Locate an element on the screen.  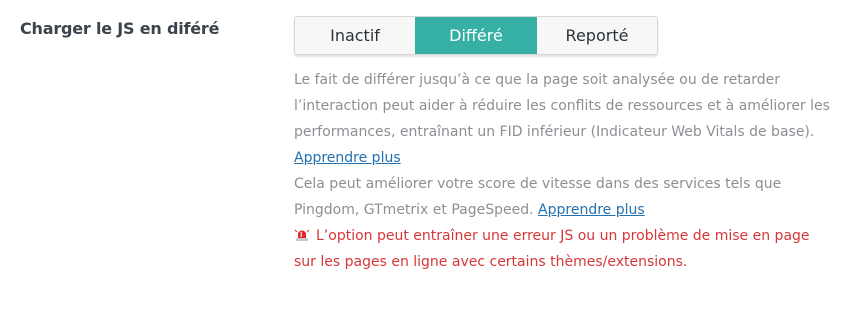
load-js-deferred-switcher: Inactif Différé Reporté is located at coordinates (476, 35).